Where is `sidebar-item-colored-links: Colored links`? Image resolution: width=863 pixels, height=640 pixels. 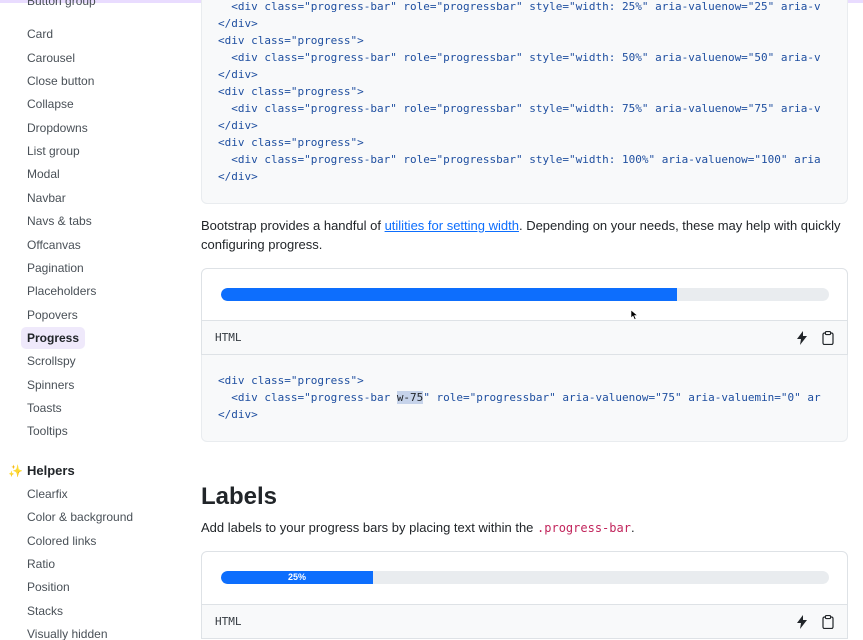
sidebar-item-colored-links: Colored links is located at coordinates (61, 541).